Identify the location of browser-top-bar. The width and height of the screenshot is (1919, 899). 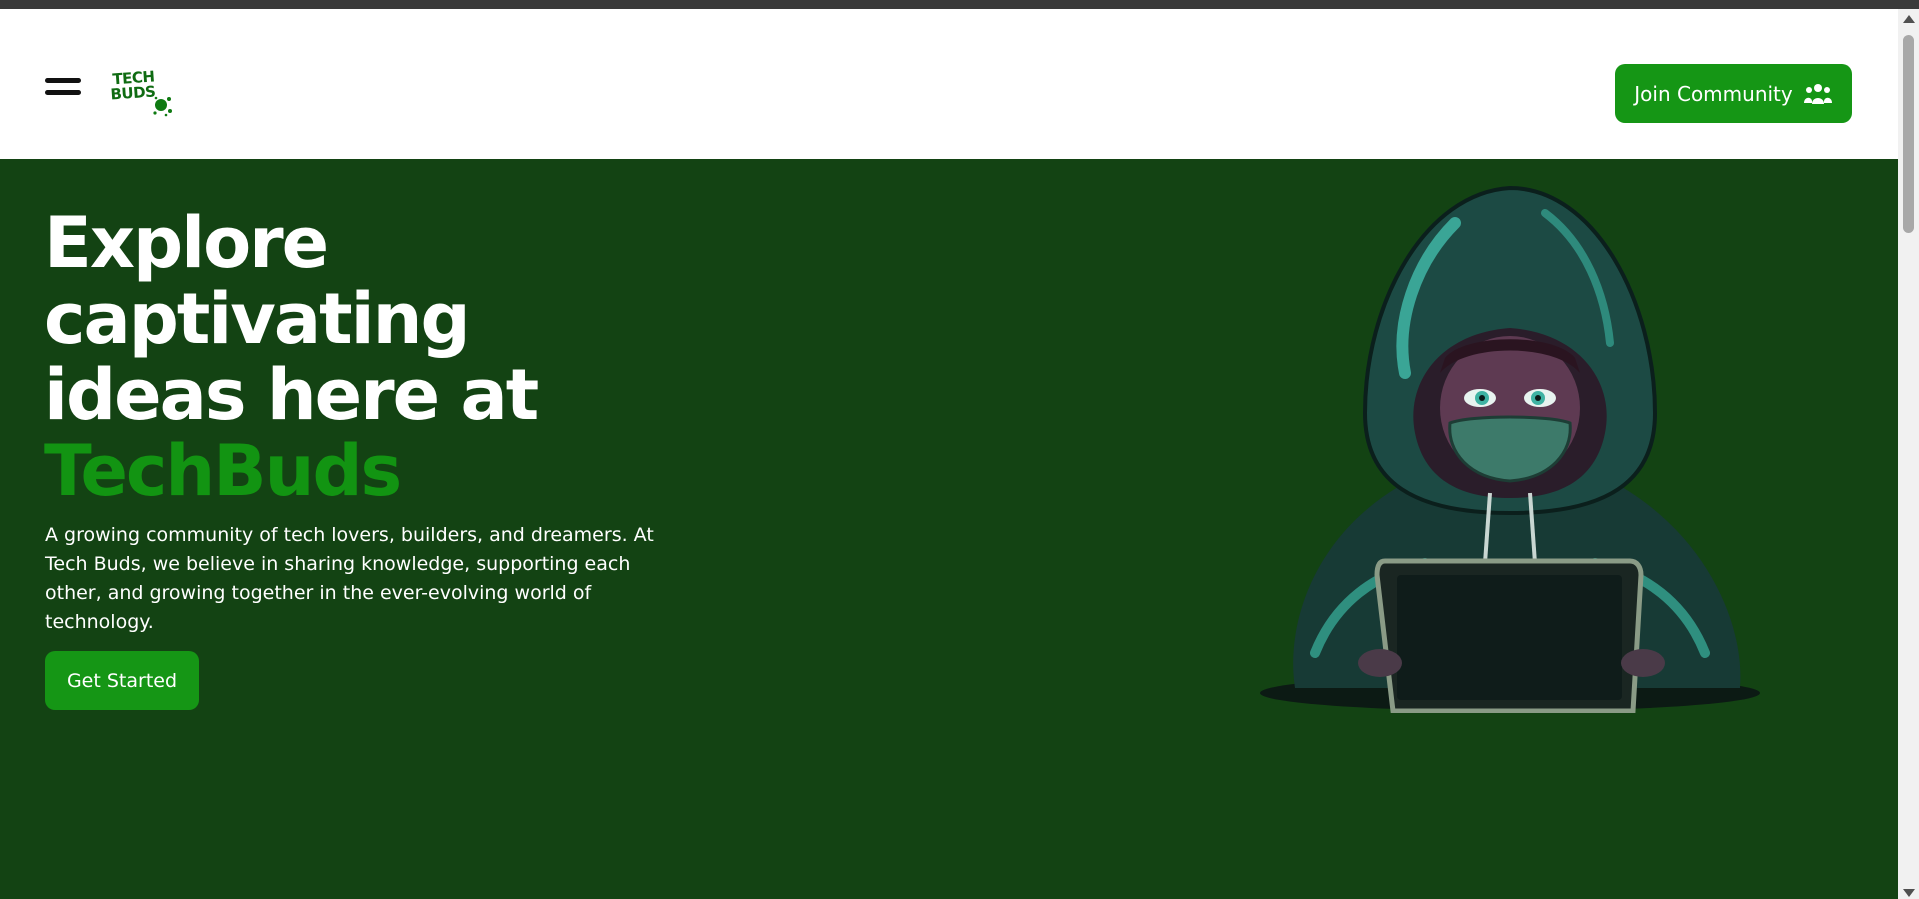
(959, 4).